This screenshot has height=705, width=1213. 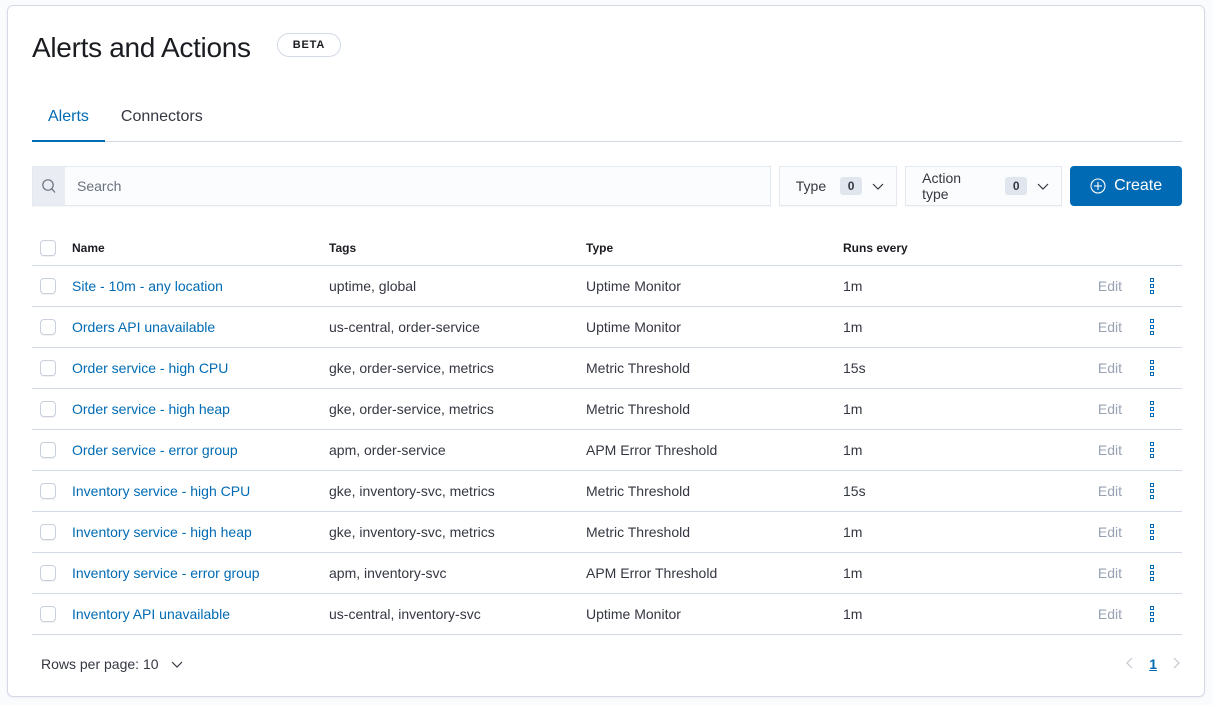 What do you see at coordinates (457, 327) in the screenshot?
I see `alert-tags: us-central, order-service` at bounding box center [457, 327].